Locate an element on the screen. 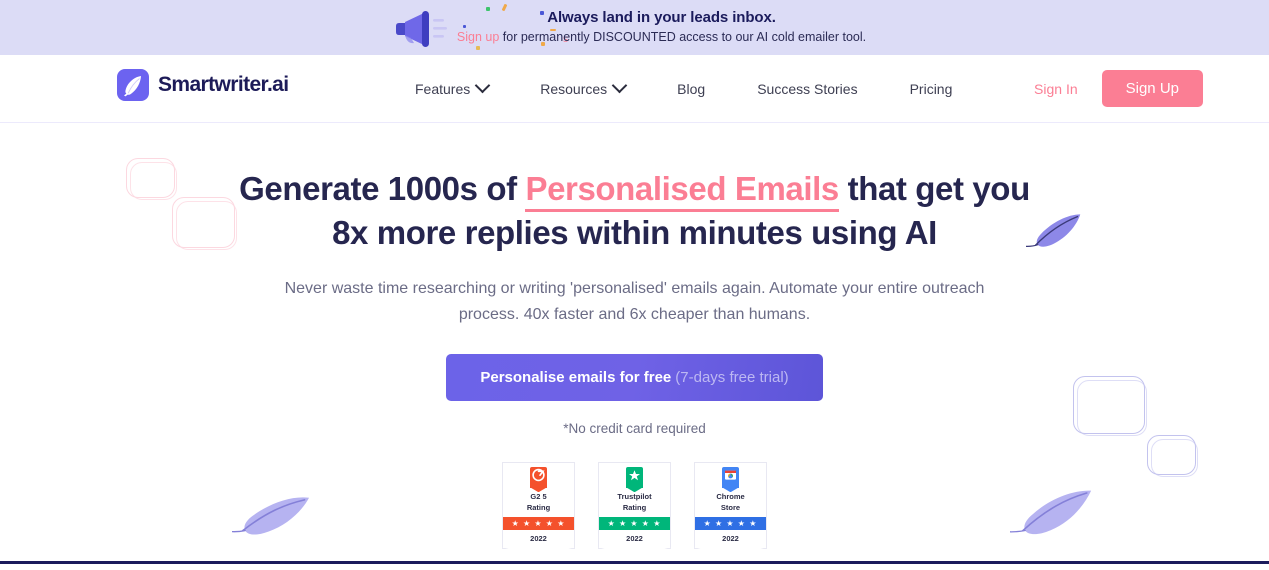 The image size is (1269, 570). logo-text: Smartwriter.ai is located at coordinates (223, 84).